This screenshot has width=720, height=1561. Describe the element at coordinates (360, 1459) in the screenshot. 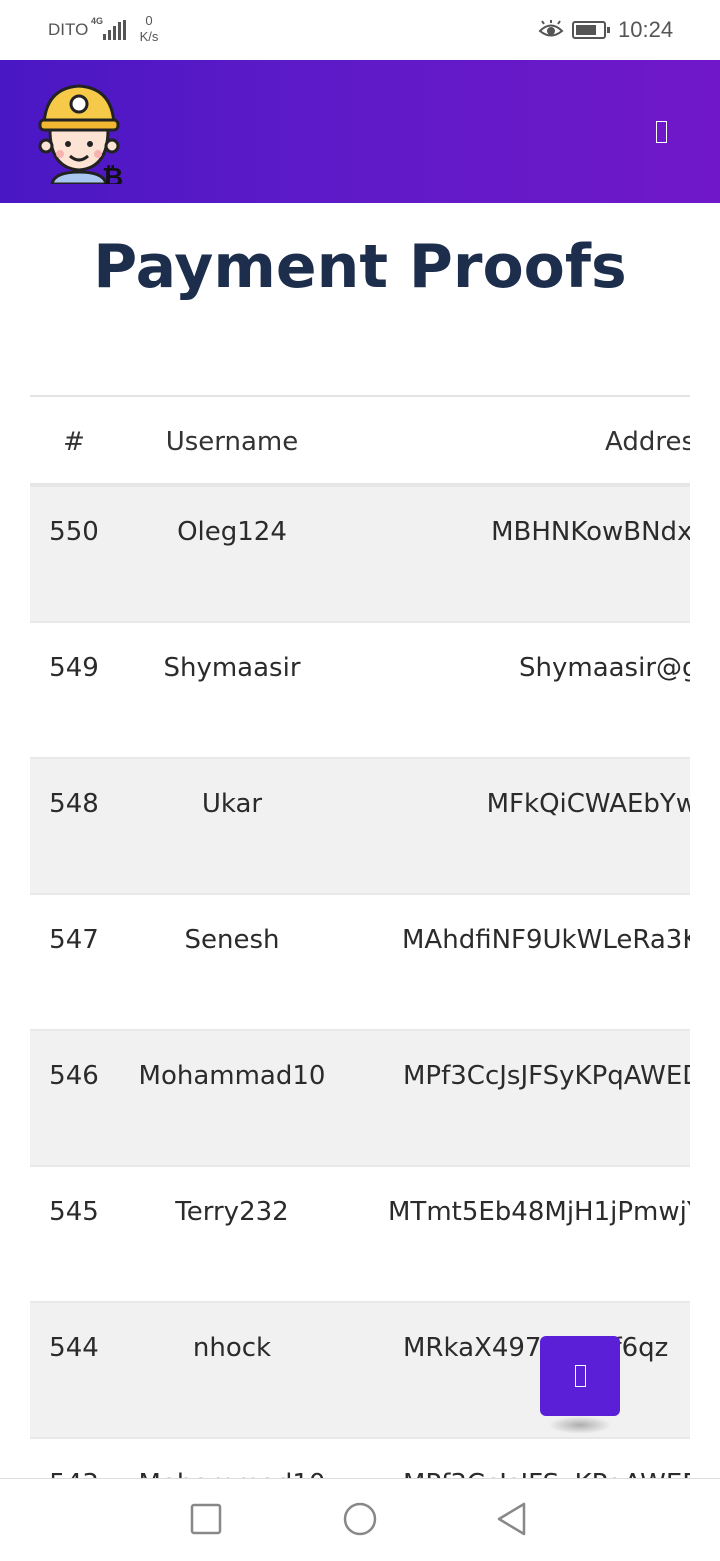

I see `table-row: 543 Mohammad10 MPf3CcJsJFSyKPqAWED` at that location.